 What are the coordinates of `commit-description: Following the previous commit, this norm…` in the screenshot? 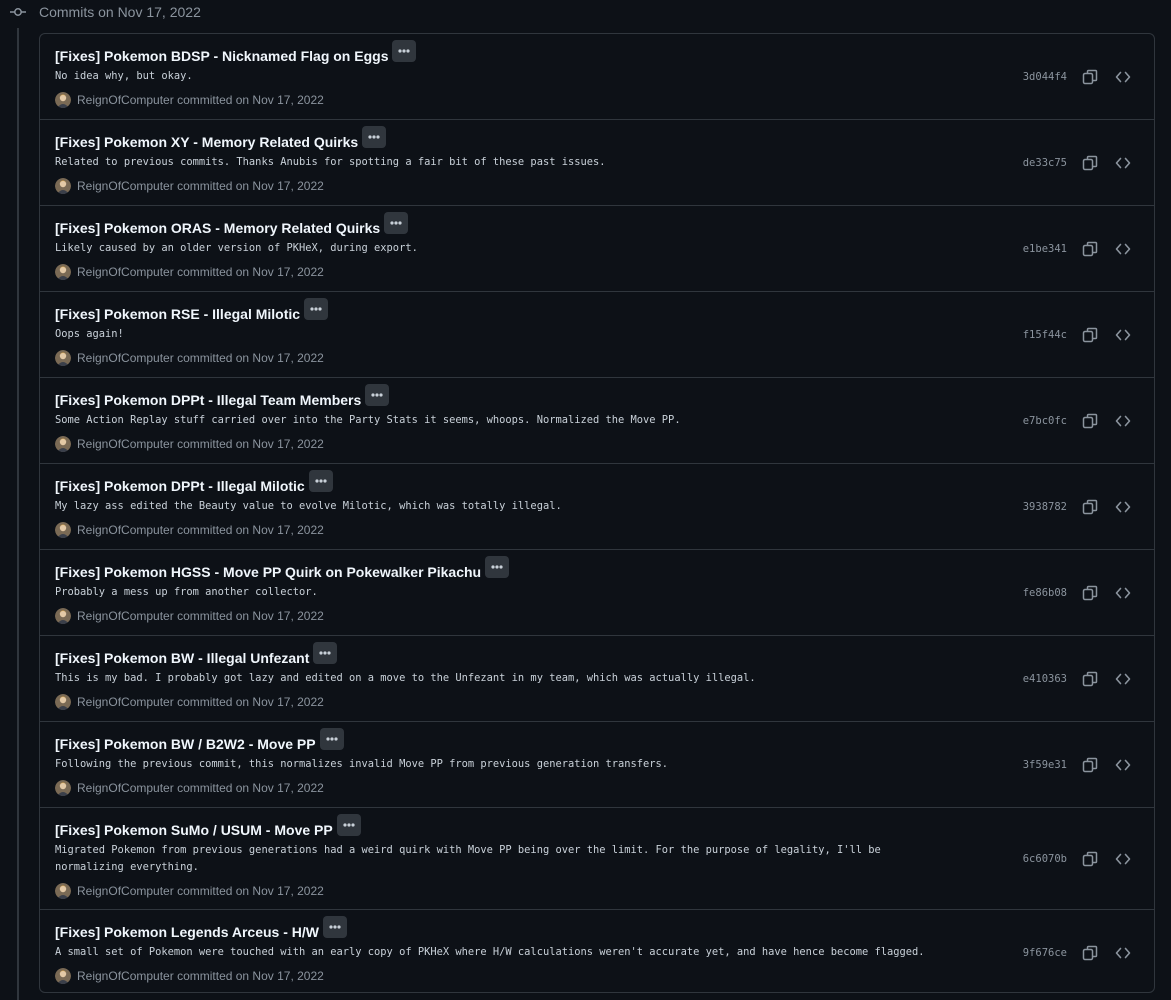 It's located at (362, 764).